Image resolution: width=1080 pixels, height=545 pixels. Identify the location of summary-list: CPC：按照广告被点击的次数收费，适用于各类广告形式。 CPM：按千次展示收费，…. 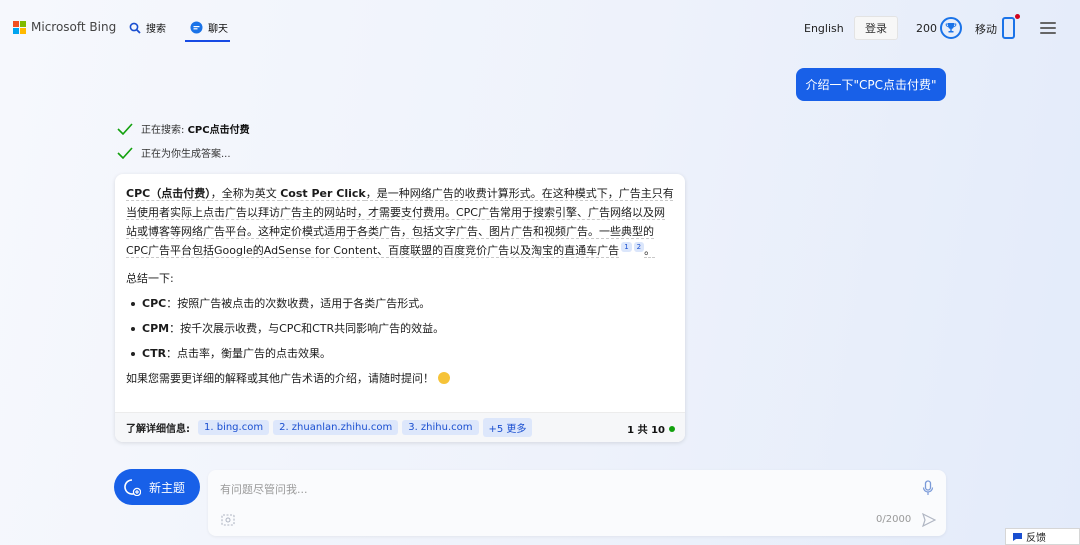
(400, 328).